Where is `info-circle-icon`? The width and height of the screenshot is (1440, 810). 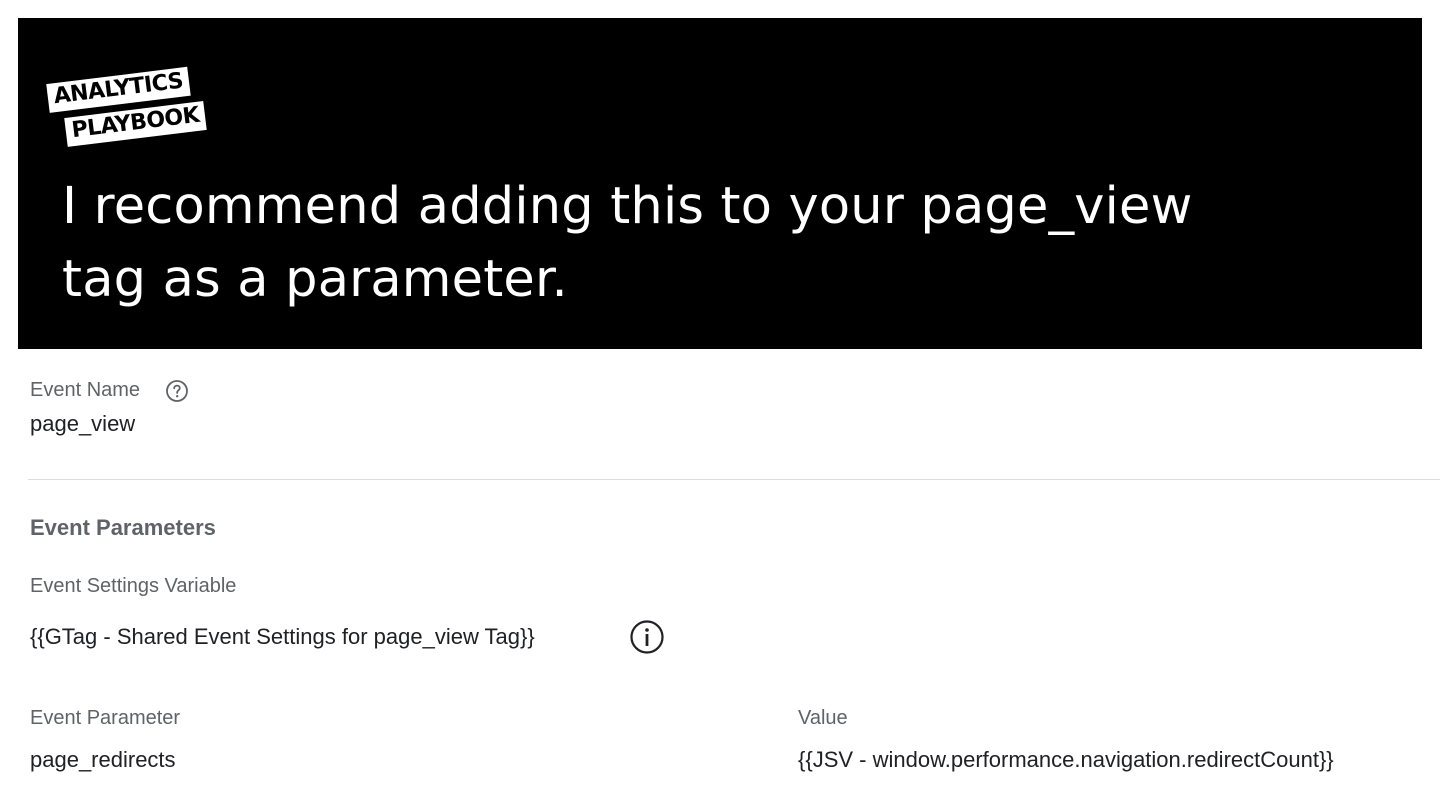
info-circle-icon is located at coordinates (647, 637).